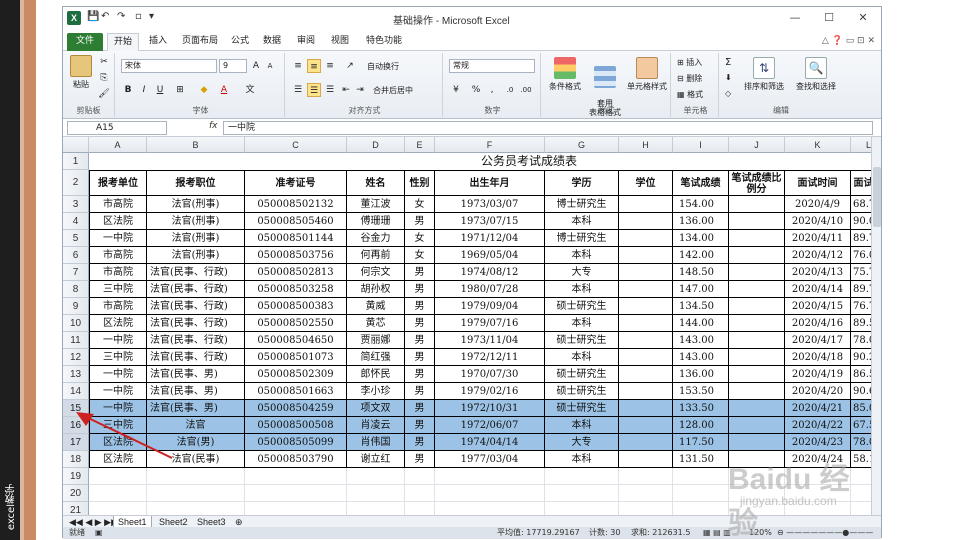 This screenshot has width=960, height=540. What do you see at coordinates (490, 374) in the screenshot?
I see `data-cell: 1970/07/30` at bounding box center [490, 374].